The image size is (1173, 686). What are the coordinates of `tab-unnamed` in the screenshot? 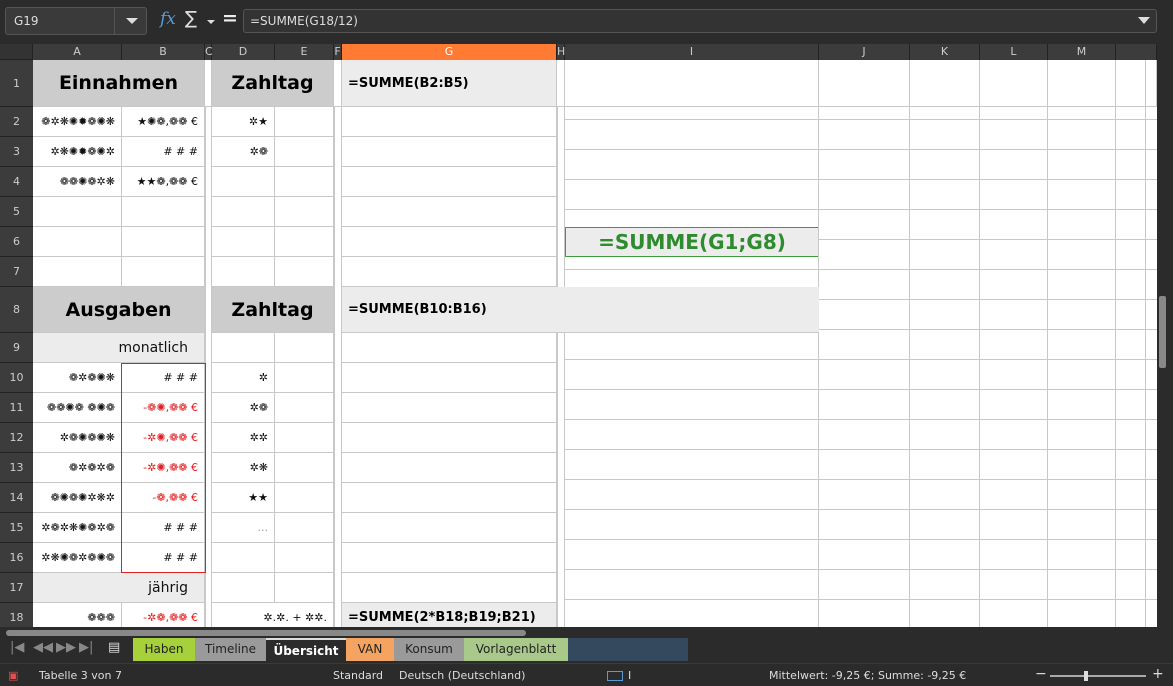 It's located at (628, 649).